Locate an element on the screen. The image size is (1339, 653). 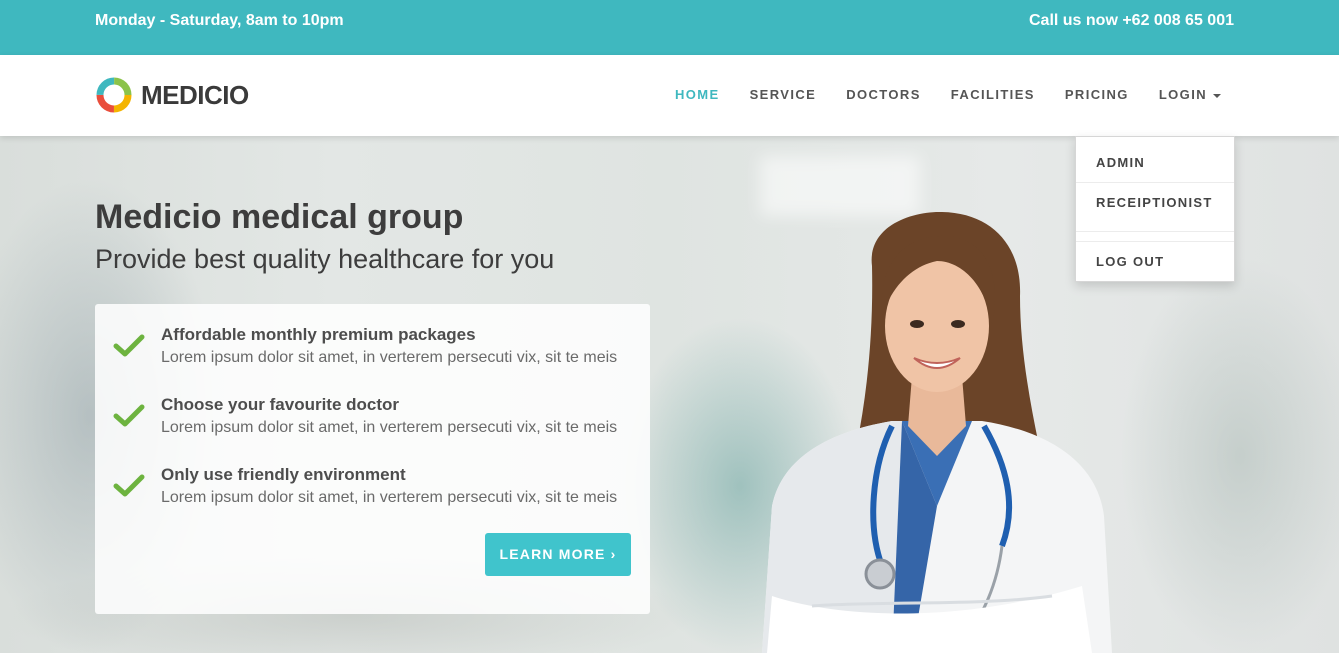
brand-name: MEDICIO is located at coordinates (195, 94).